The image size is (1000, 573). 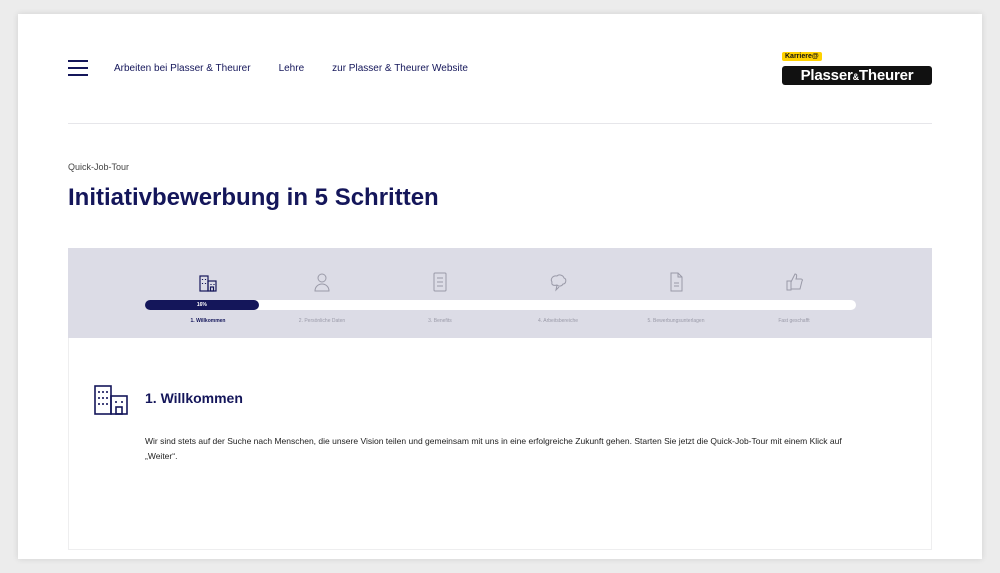 I want to click on progress-label: 16%, so click(x=201, y=305).